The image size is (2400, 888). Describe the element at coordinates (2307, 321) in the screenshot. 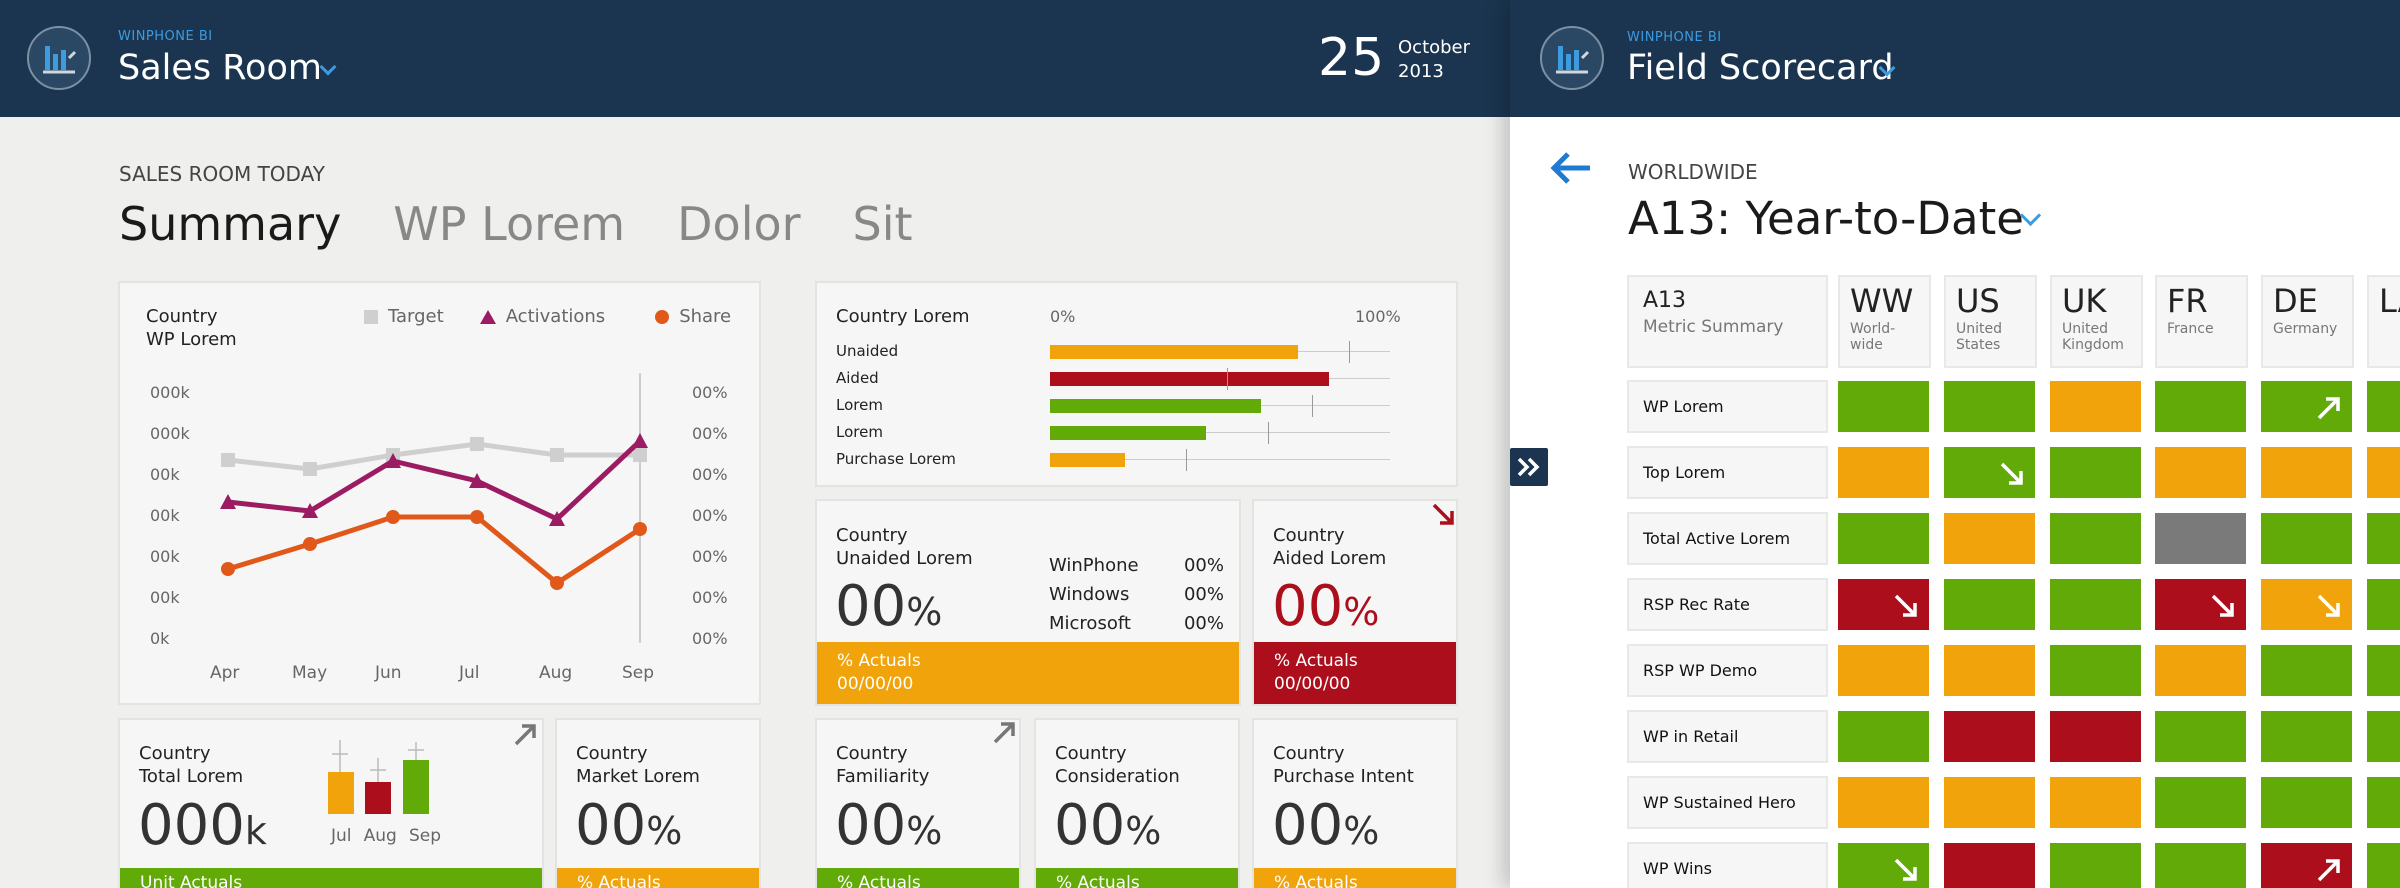

I see `scorecard-column-de: DE Germany` at that location.